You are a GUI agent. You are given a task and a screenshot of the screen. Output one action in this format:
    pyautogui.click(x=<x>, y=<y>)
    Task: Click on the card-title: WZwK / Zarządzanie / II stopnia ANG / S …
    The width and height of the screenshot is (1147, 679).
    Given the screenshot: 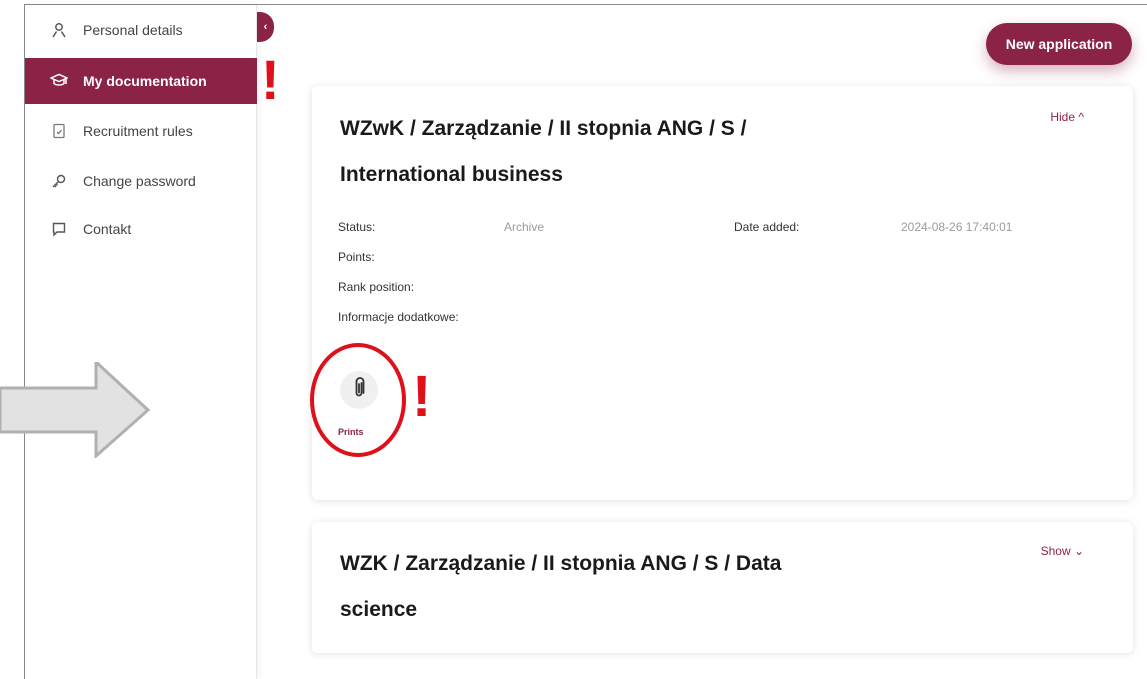 What is the action you would take?
    pyautogui.click(x=543, y=151)
    